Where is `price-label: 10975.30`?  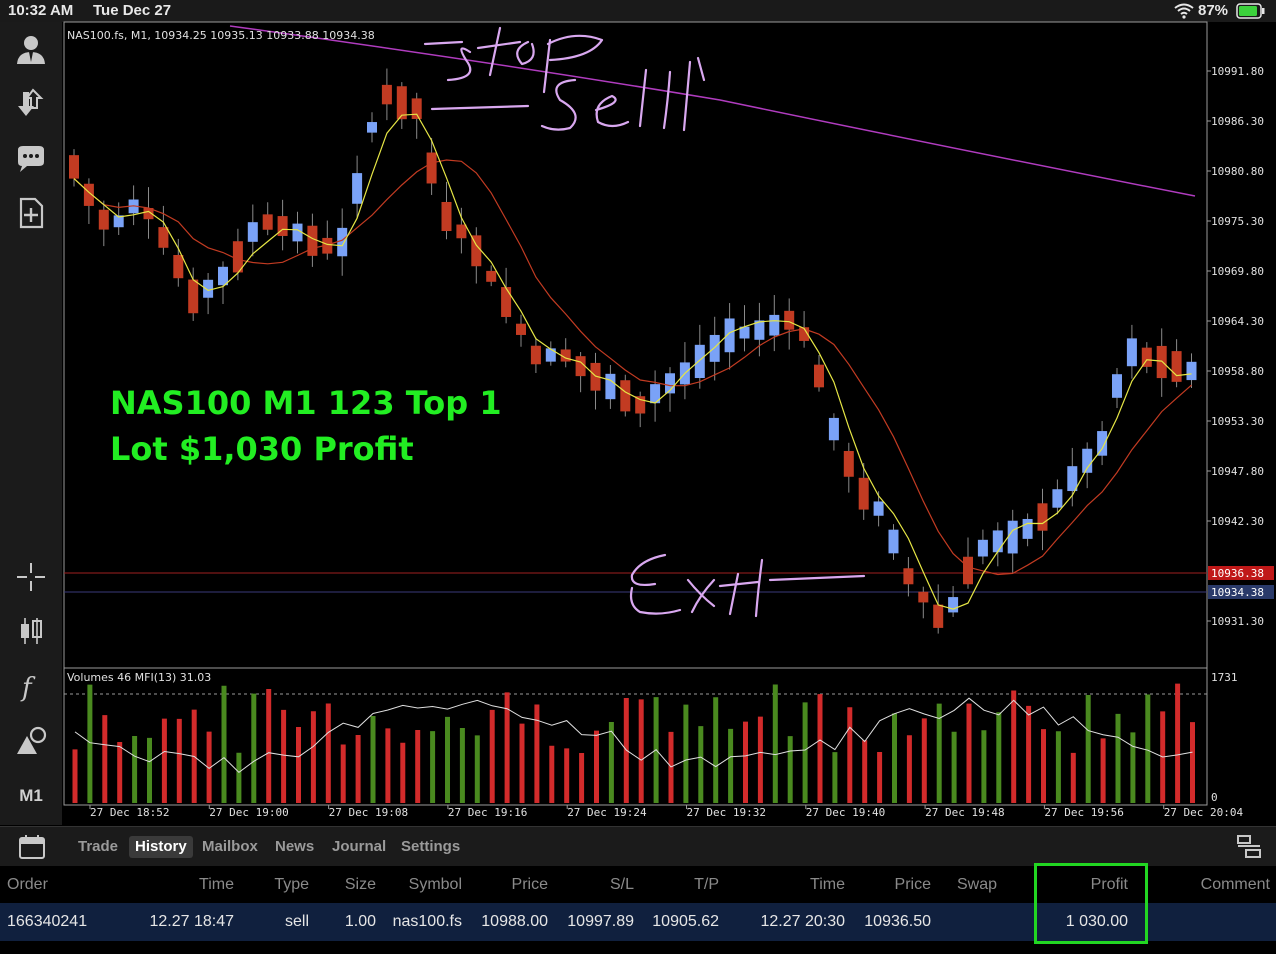
price-label: 10975.30 is located at coordinates (1237, 221).